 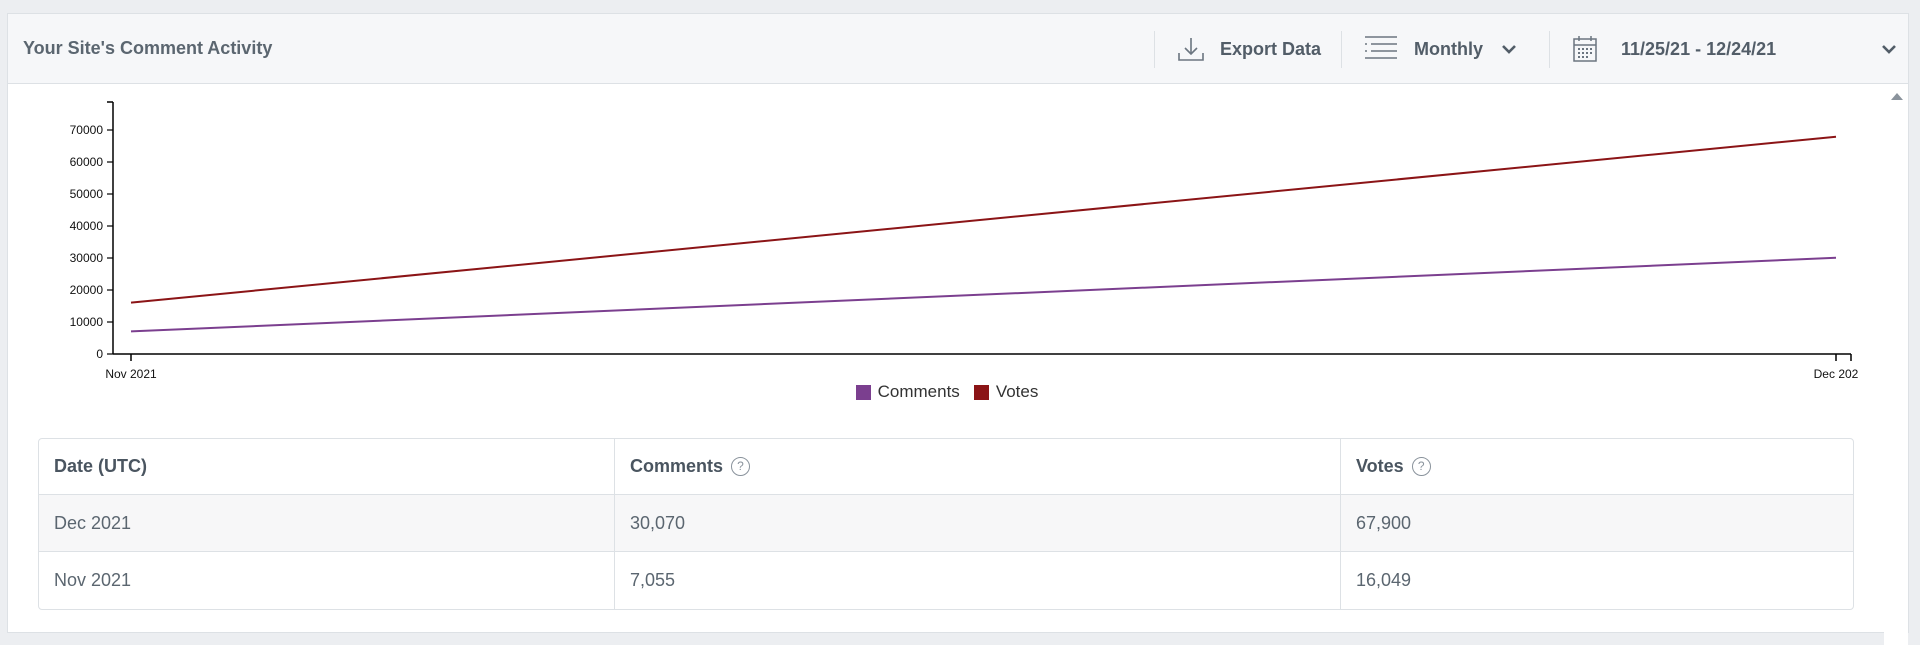 What do you see at coordinates (978, 467) in the screenshot?
I see `column-header-comments: Comments?` at bounding box center [978, 467].